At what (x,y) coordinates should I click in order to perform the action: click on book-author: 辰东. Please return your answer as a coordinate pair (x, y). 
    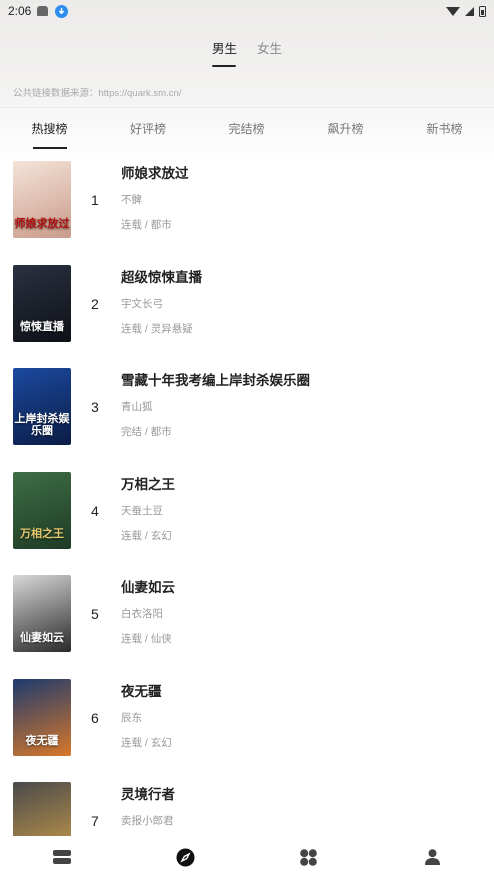
    Looking at the image, I should click on (131, 717).